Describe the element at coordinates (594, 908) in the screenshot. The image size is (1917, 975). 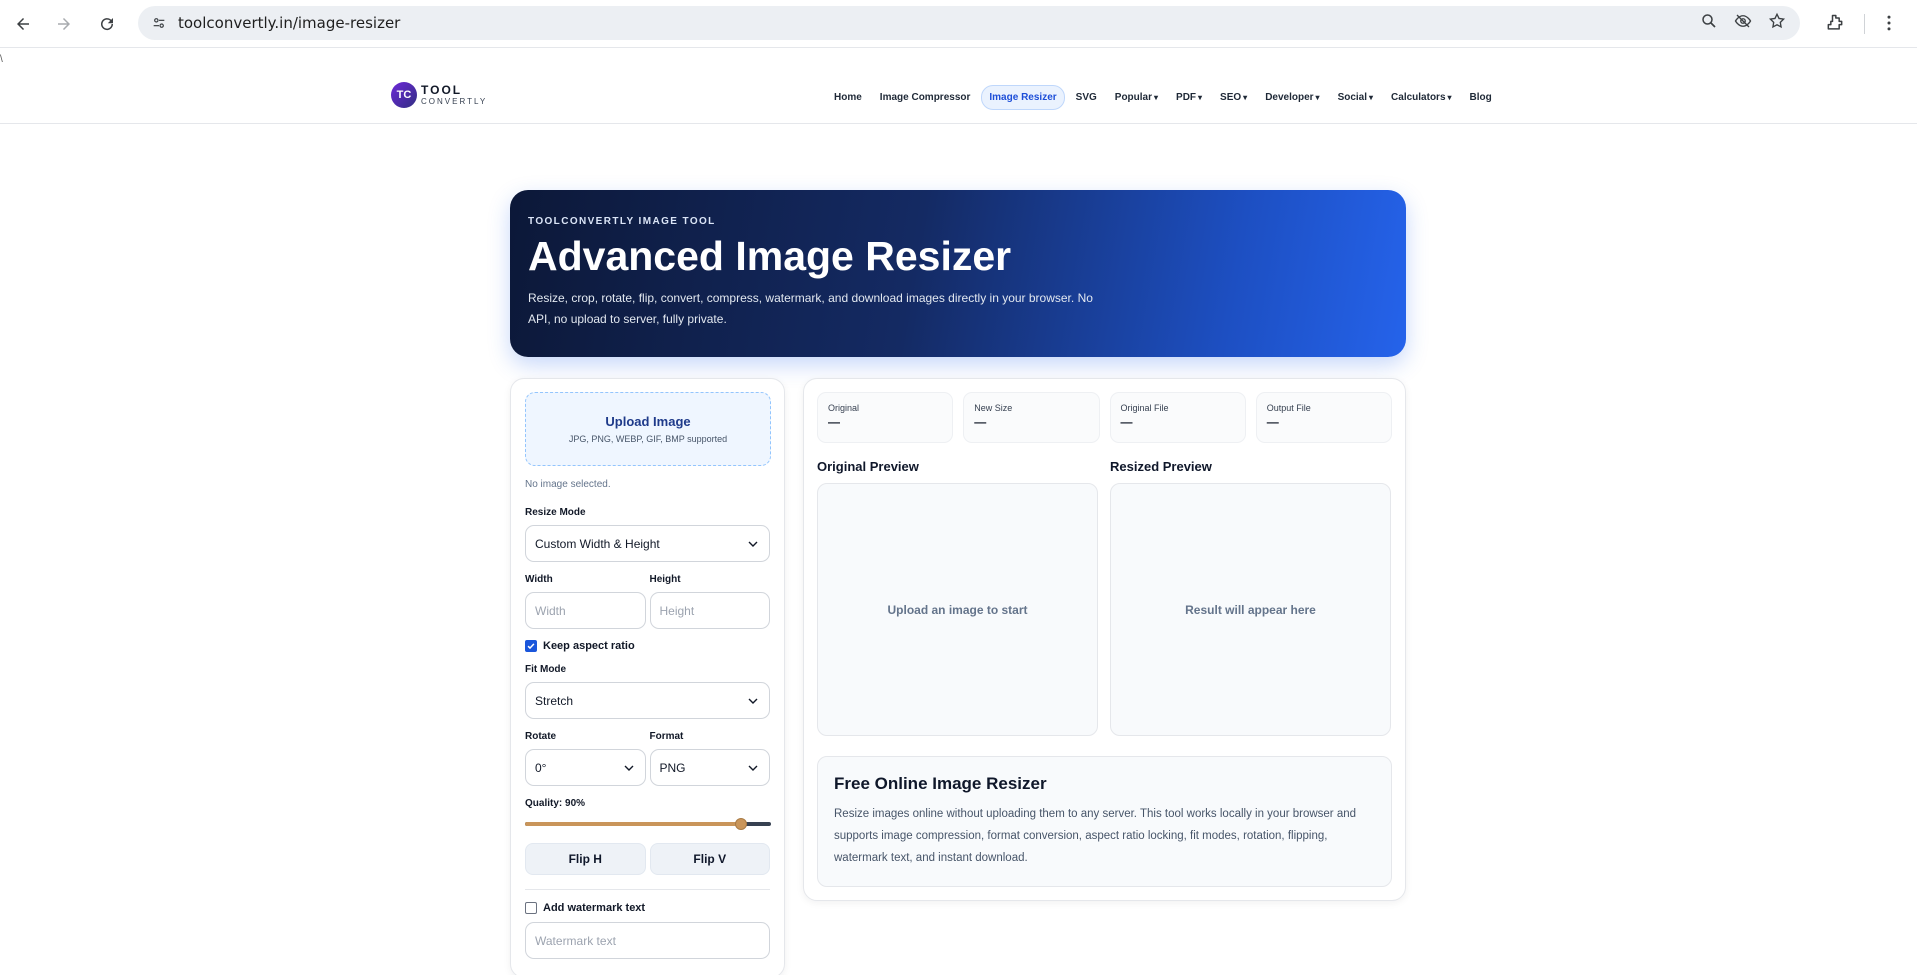
I see `watermark-label: Add watermark text` at that location.